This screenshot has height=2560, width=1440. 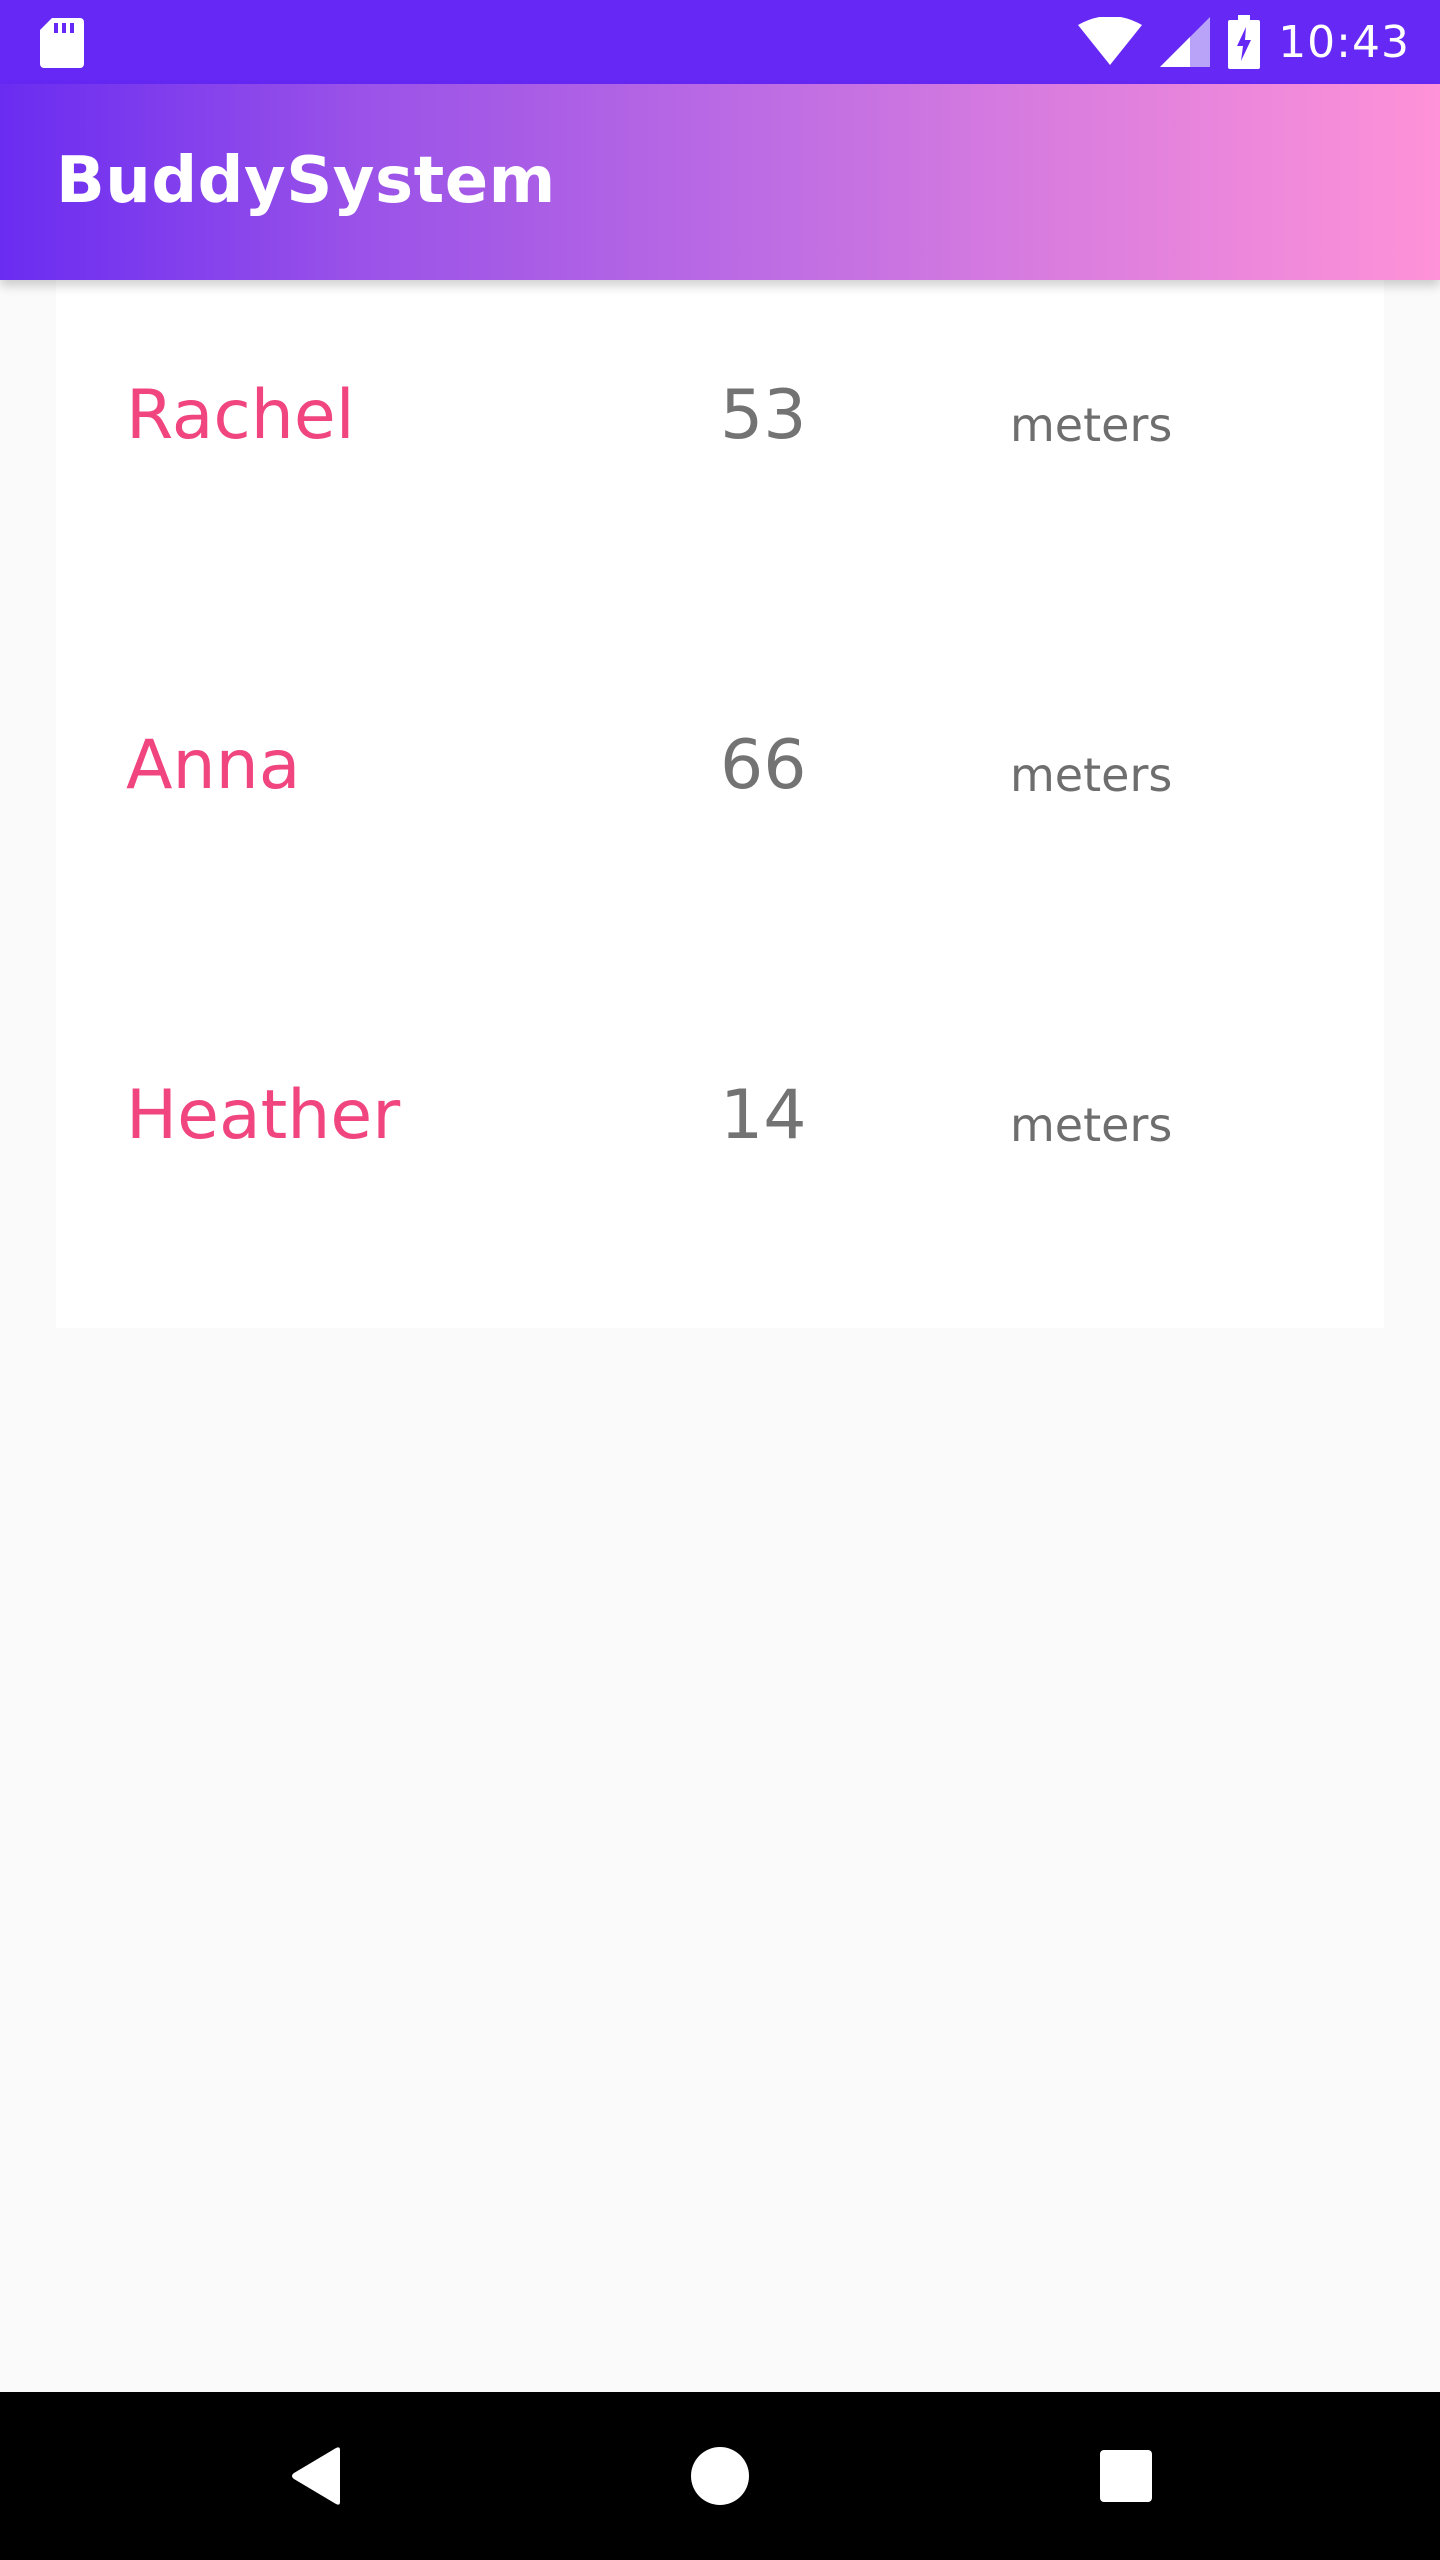 I want to click on back-button, so click(x=316, y=2476).